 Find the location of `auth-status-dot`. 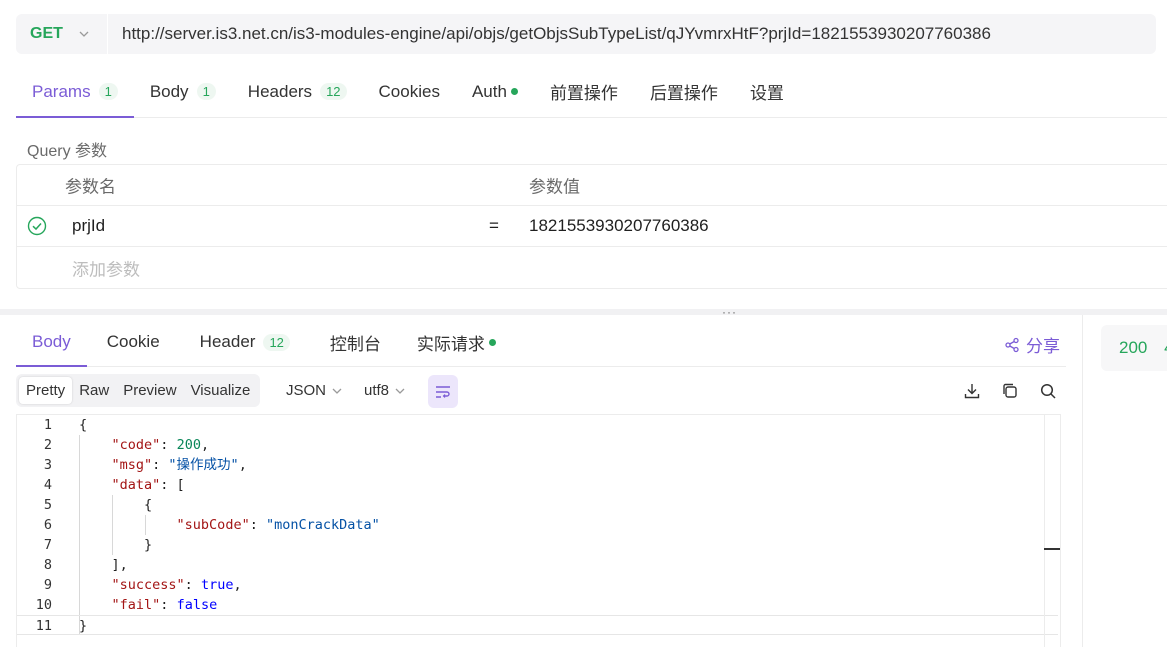

auth-status-dot is located at coordinates (514, 91).